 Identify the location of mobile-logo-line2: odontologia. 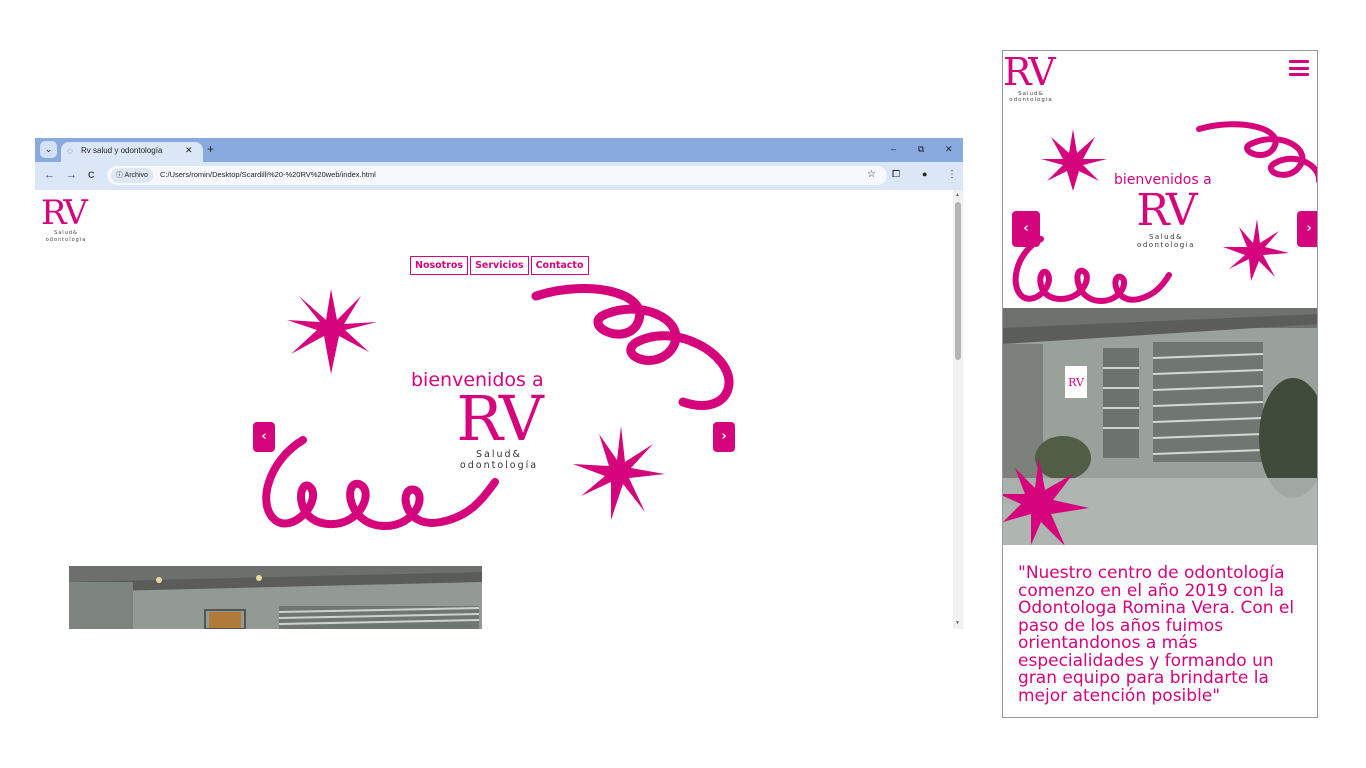
(1031, 100).